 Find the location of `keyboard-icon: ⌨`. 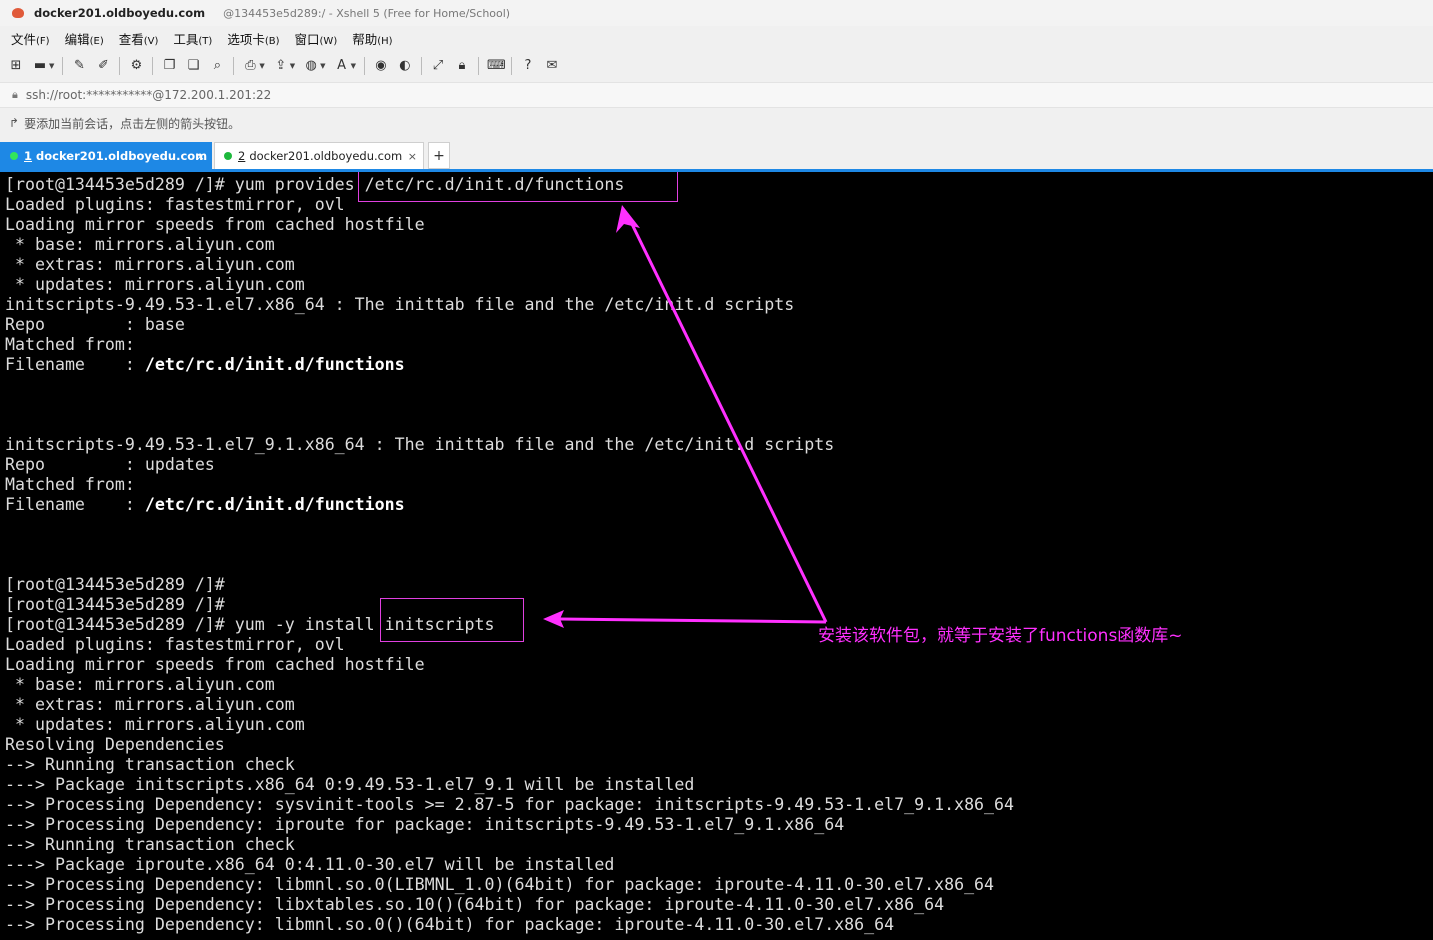

keyboard-icon: ⌨ is located at coordinates (496, 66).